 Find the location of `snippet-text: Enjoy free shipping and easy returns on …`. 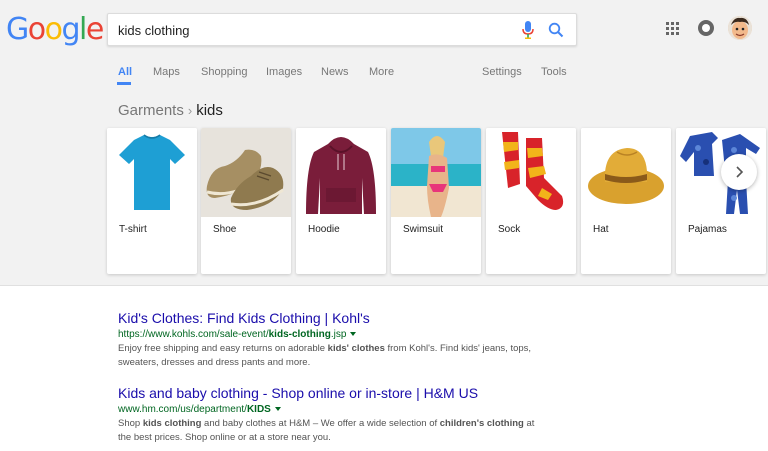

snippet-text: Enjoy free shipping and easy returns on … is located at coordinates (223, 348).